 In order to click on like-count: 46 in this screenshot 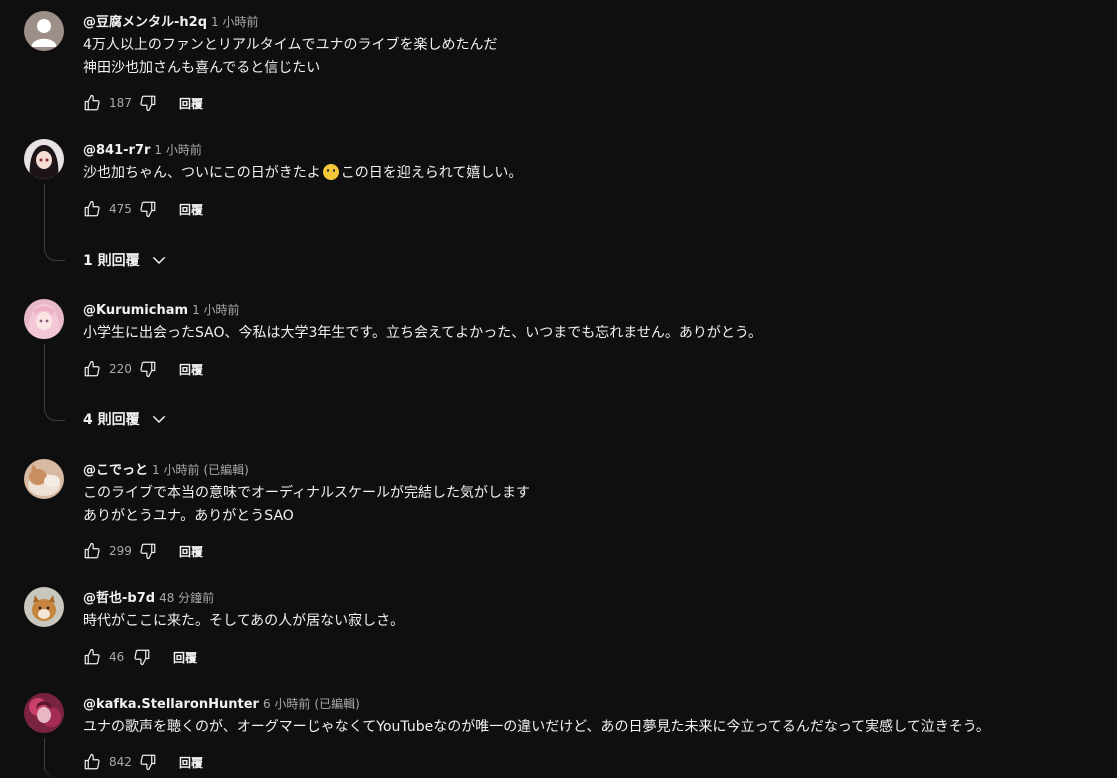, I will do `click(117, 657)`.